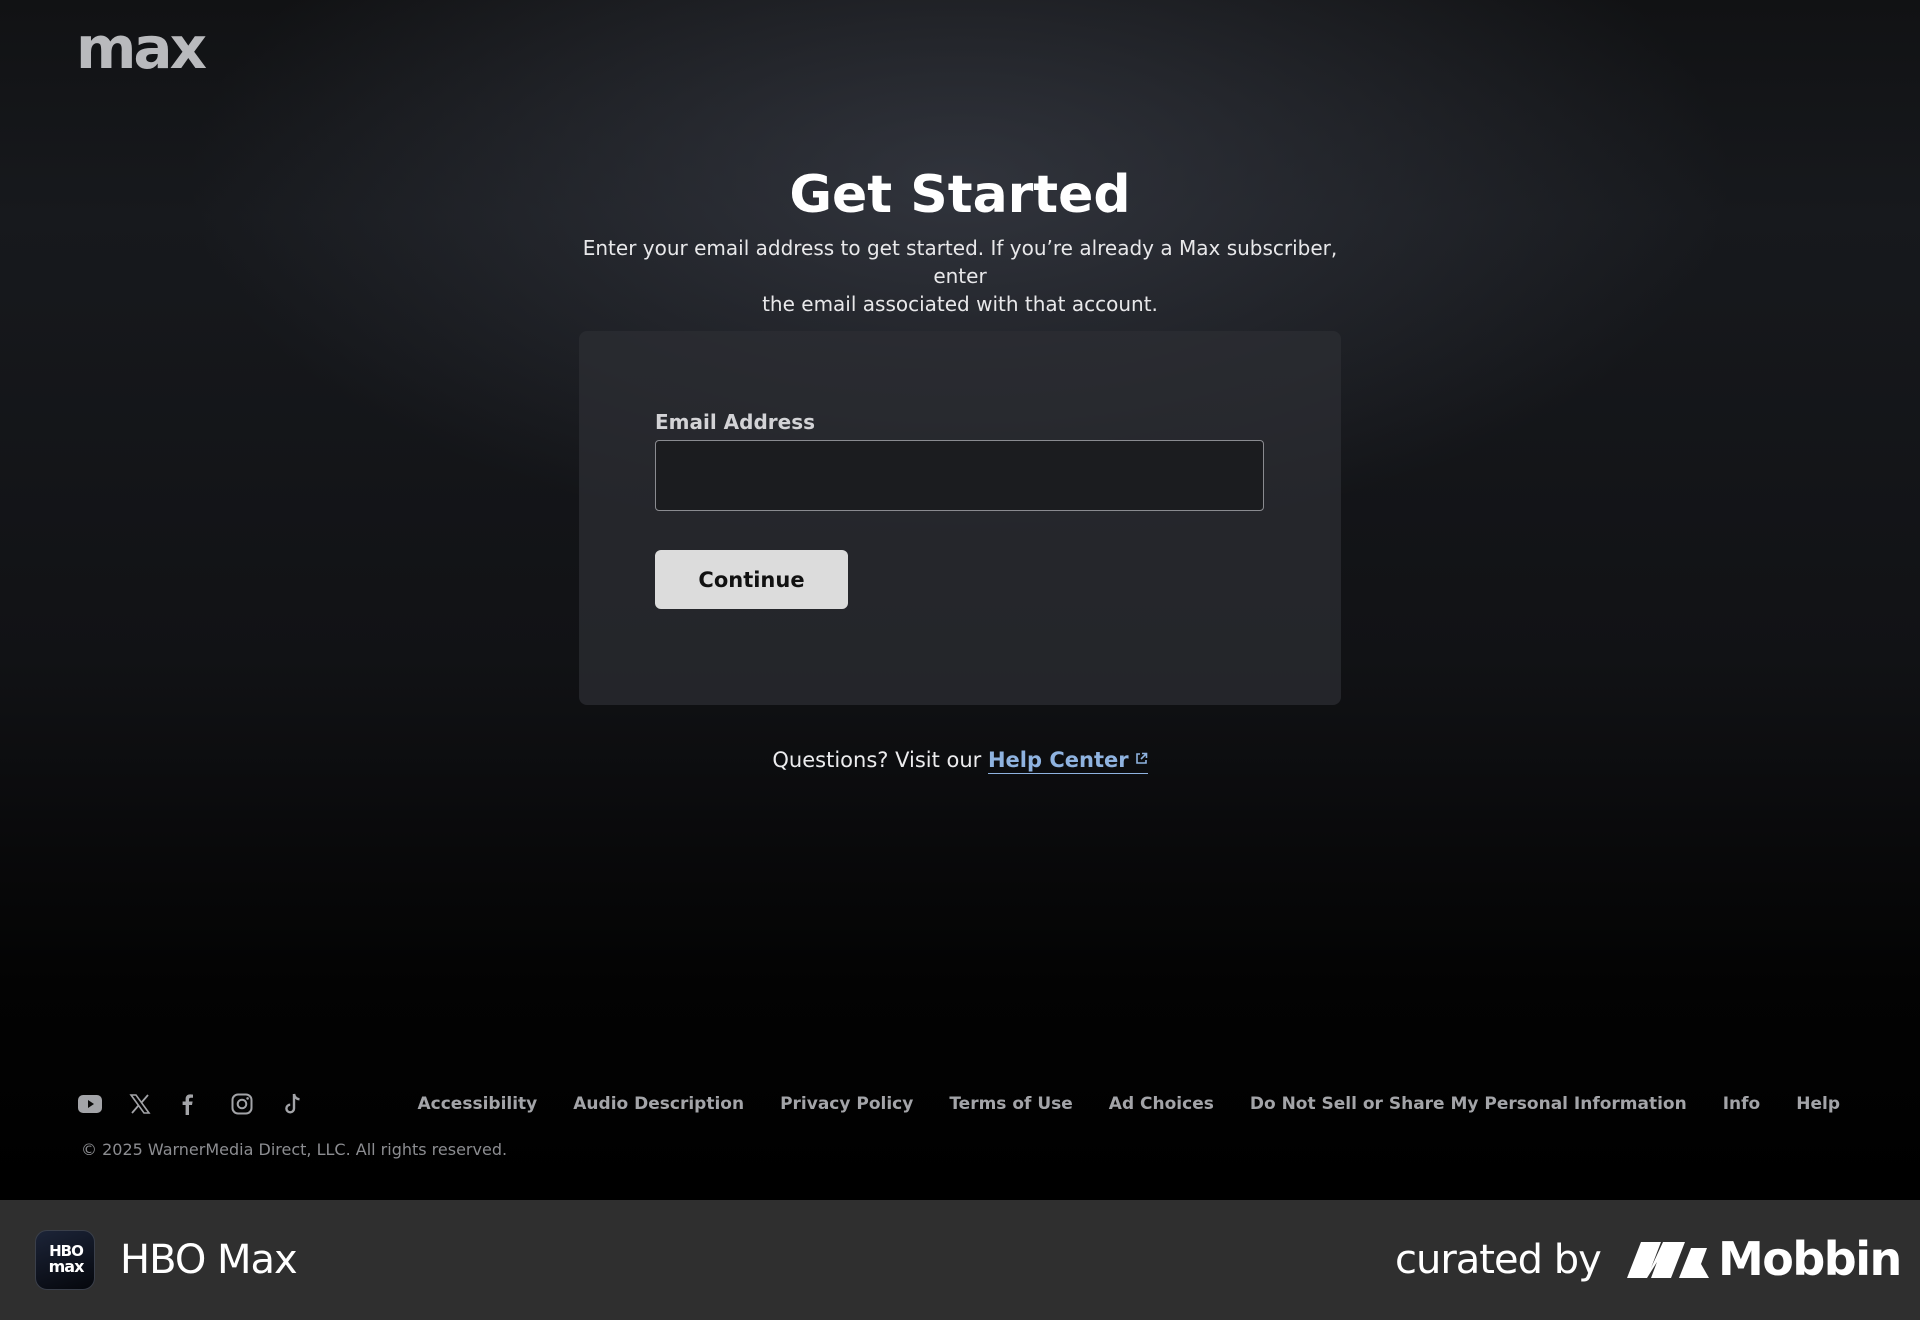 The height and width of the screenshot is (1320, 1920). Describe the element at coordinates (960, 304) in the screenshot. I see `subtitle-line-2: the email associated with that account.` at that location.